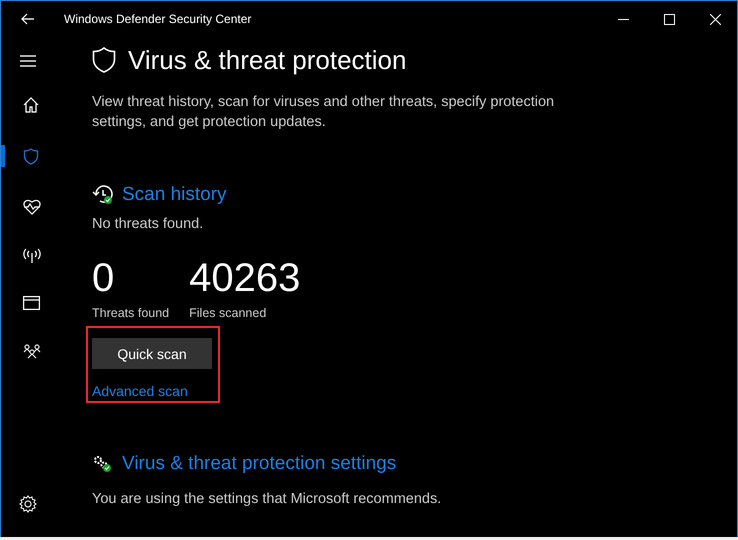  I want to click on maximize-icon, so click(669, 19).